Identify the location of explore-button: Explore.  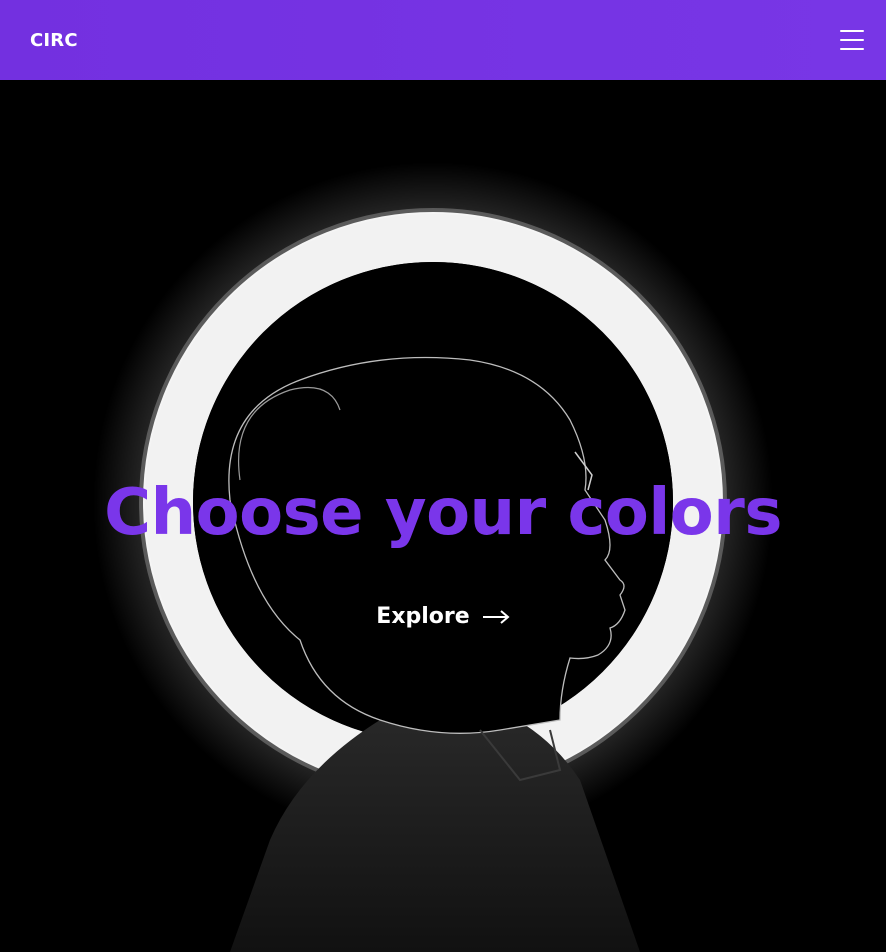
(443, 616).